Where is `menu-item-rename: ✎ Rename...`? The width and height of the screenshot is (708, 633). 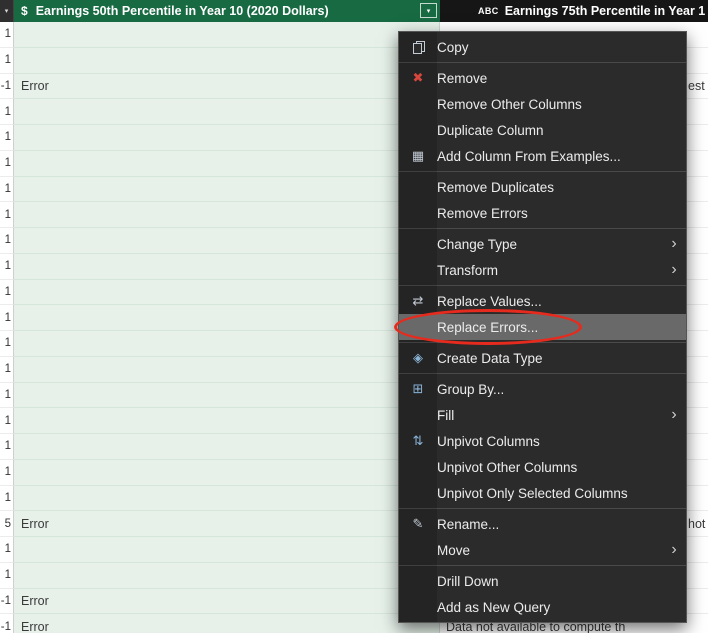 menu-item-rename: ✎ Rename... is located at coordinates (542, 524).